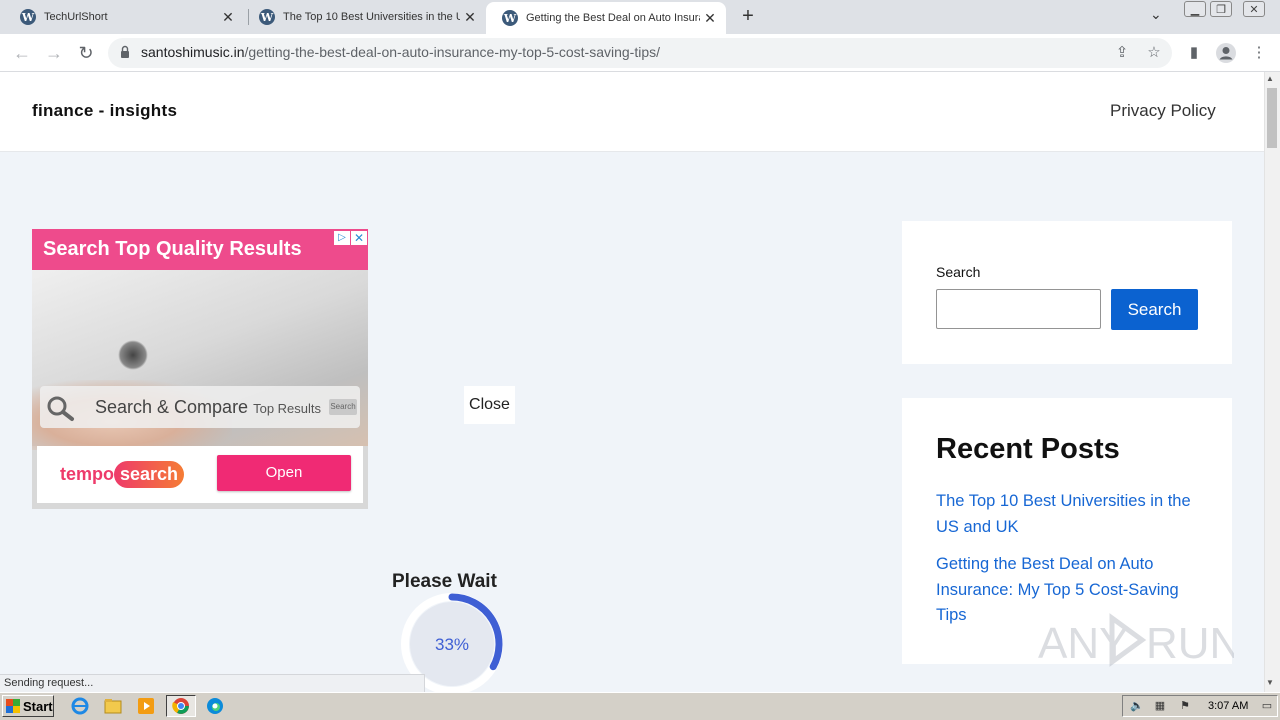 The height and width of the screenshot is (720, 1280). What do you see at coordinates (1221, 9) in the screenshot?
I see `restore-button: ❐` at bounding box center [1221, 9].